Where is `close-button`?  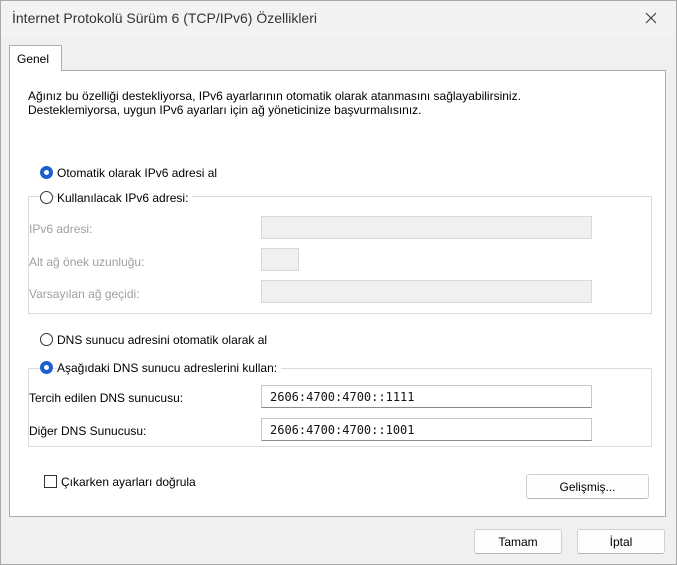 close-button is located at coordinates (651, 18).